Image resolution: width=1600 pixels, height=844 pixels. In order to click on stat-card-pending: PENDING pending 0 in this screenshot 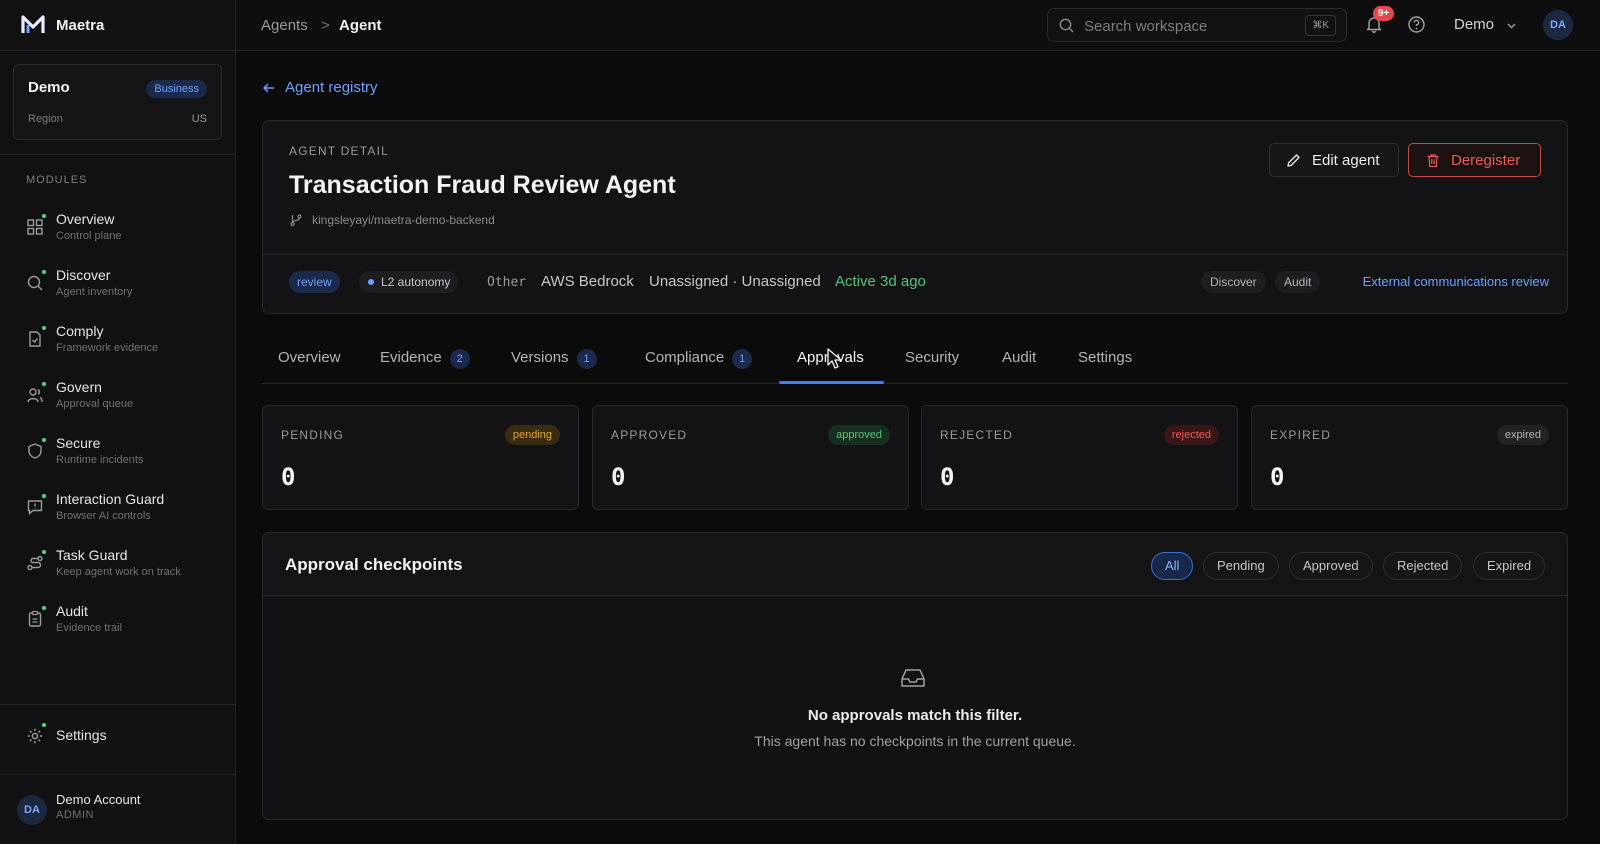, I will do `click(420, 457)`.